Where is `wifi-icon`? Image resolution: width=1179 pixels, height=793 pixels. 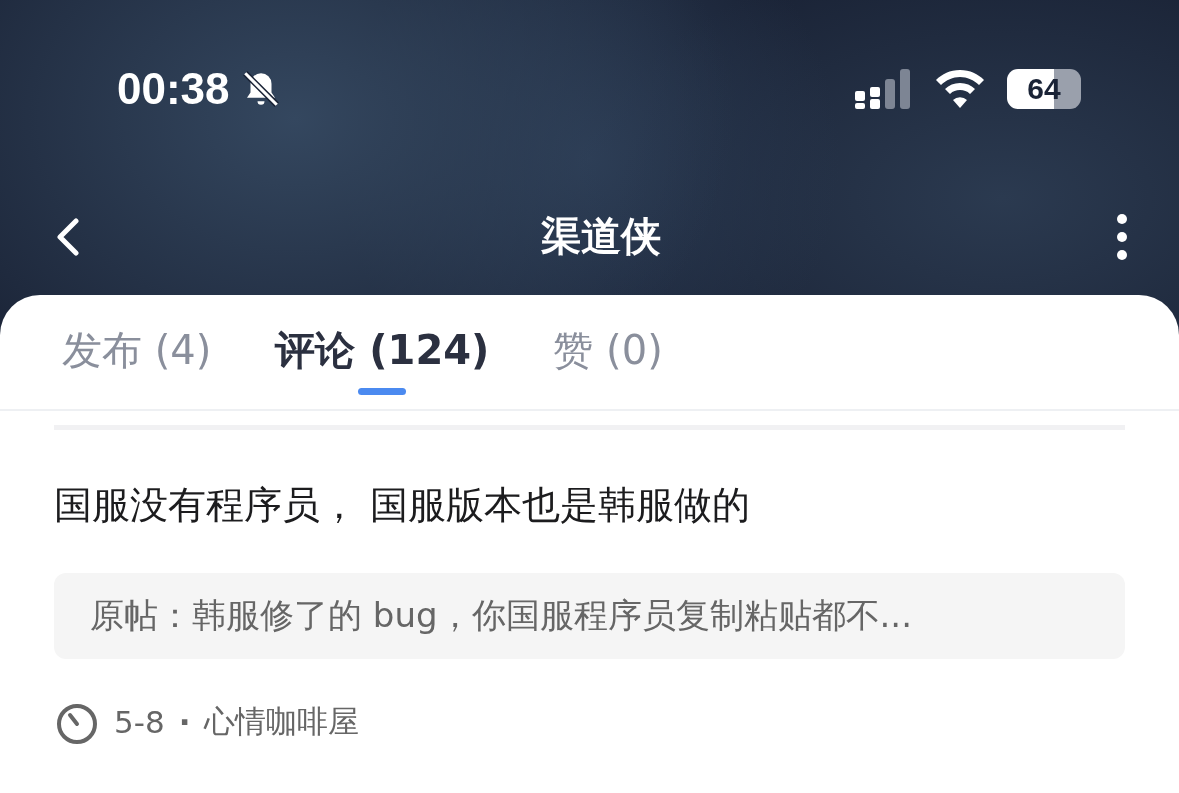
wifi-icon is located at coordinates (960, 89).